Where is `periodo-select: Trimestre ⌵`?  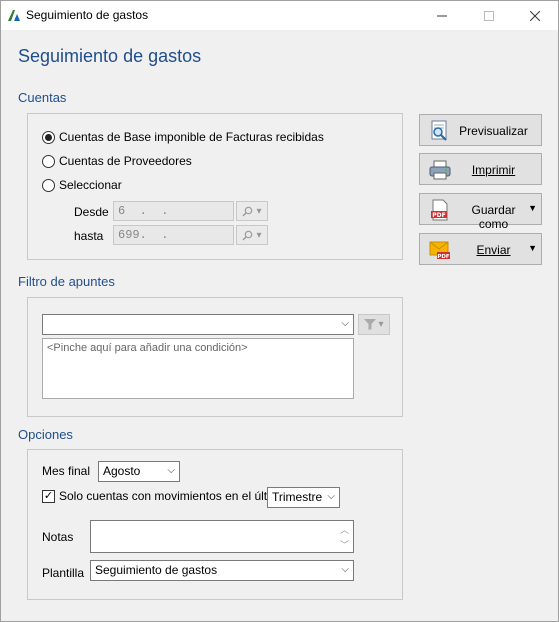
periodo-select: Trimestre ⌵ is located at coordinates (303, 497).